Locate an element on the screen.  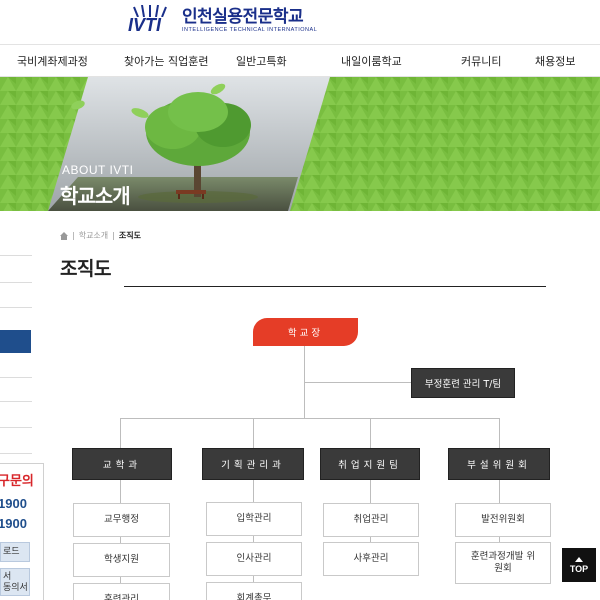
sidebar-button-consent-line2: 동의서 is located at coordinates (15, 588).